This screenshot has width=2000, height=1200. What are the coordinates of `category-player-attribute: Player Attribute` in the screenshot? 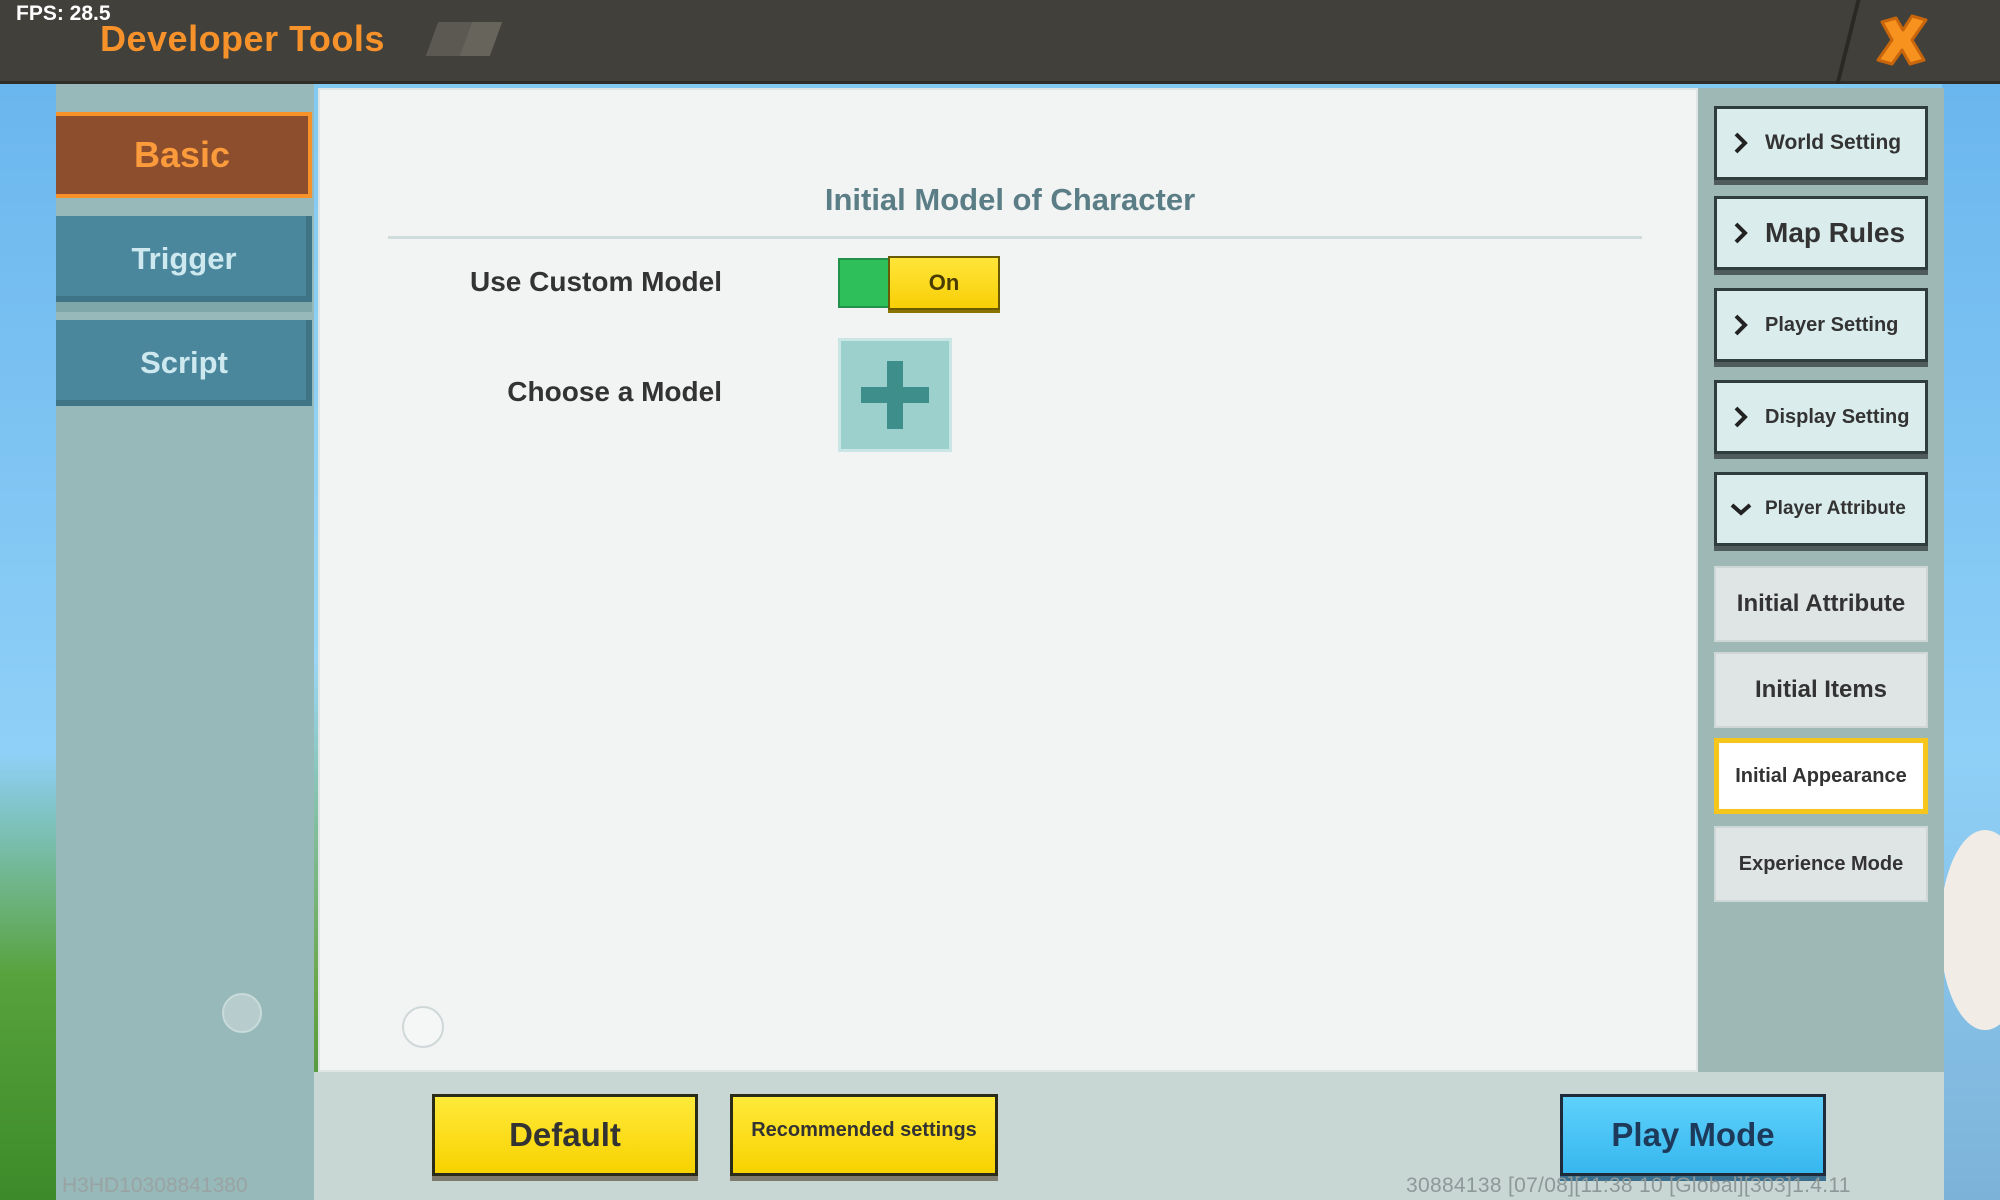 It's located at (1821, 509).